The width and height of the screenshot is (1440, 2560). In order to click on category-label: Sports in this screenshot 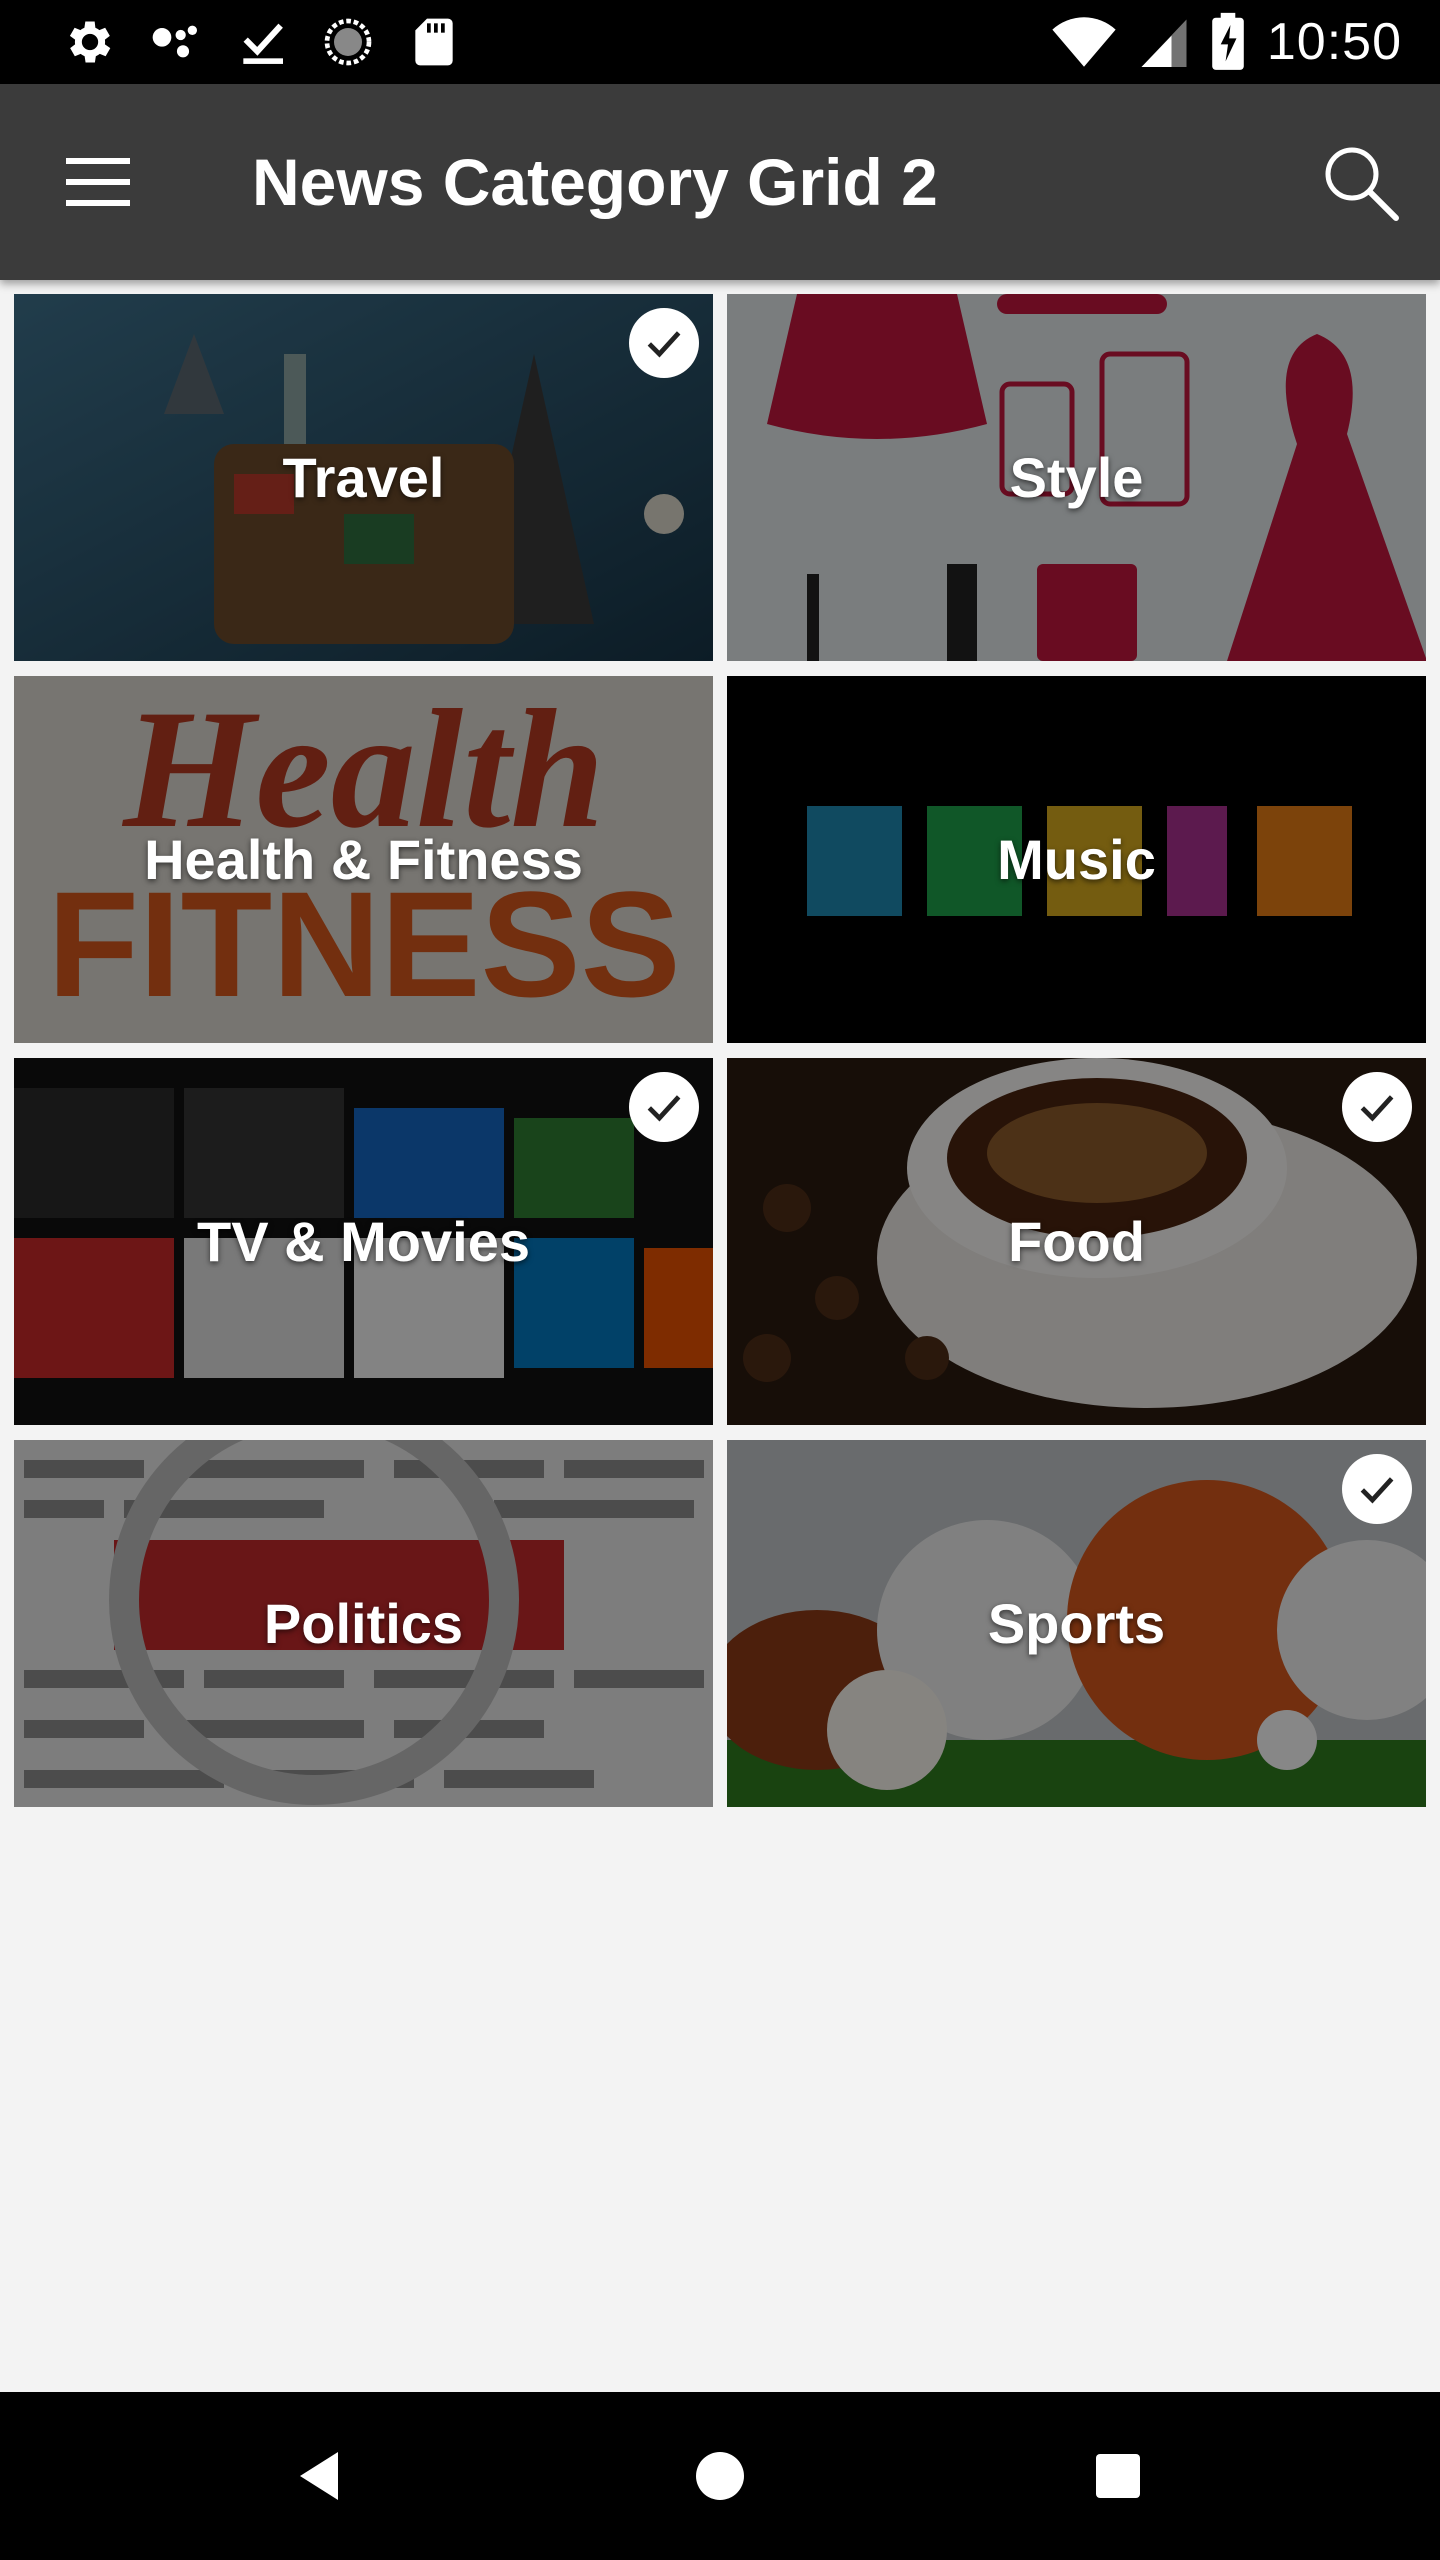, I will do `click(1076, 1623)`.